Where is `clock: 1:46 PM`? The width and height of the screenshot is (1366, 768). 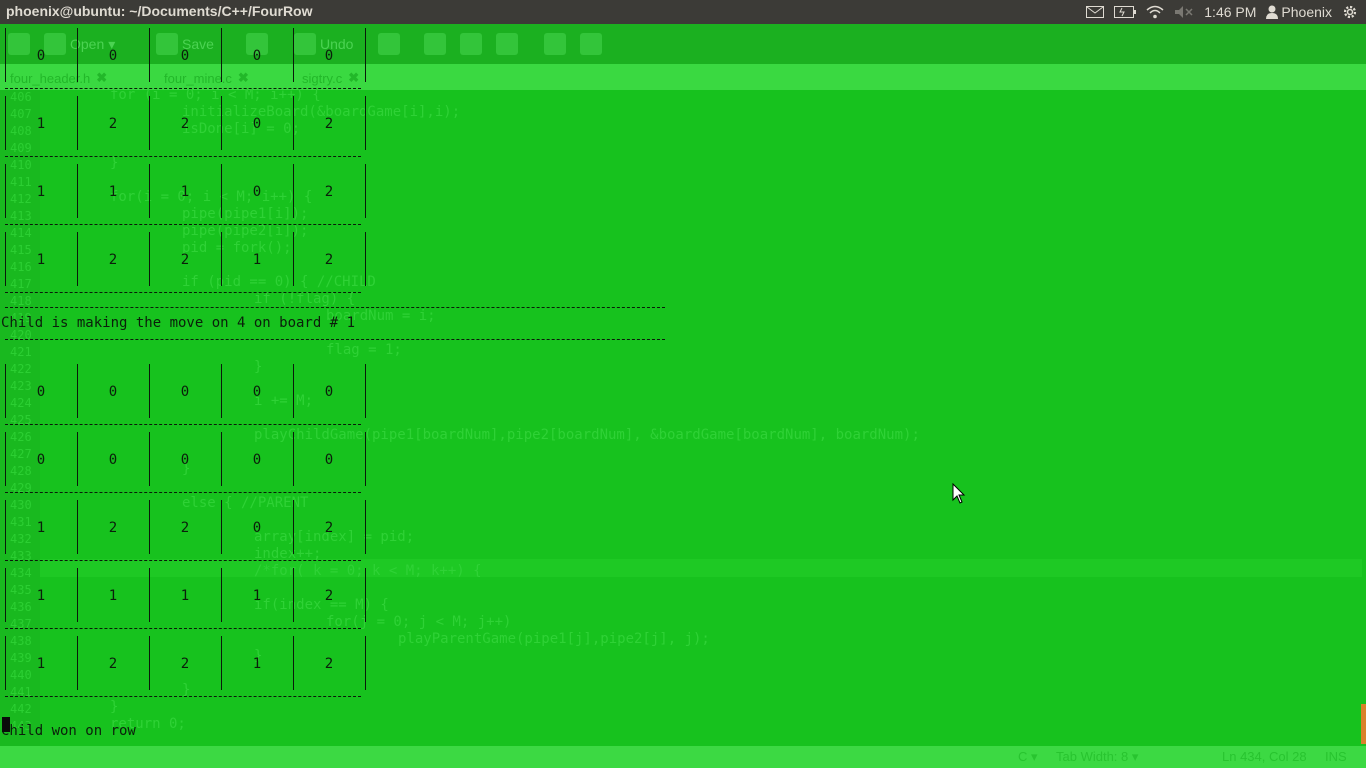 clock: 1:46 PM is located at coordinates (1230, 12).